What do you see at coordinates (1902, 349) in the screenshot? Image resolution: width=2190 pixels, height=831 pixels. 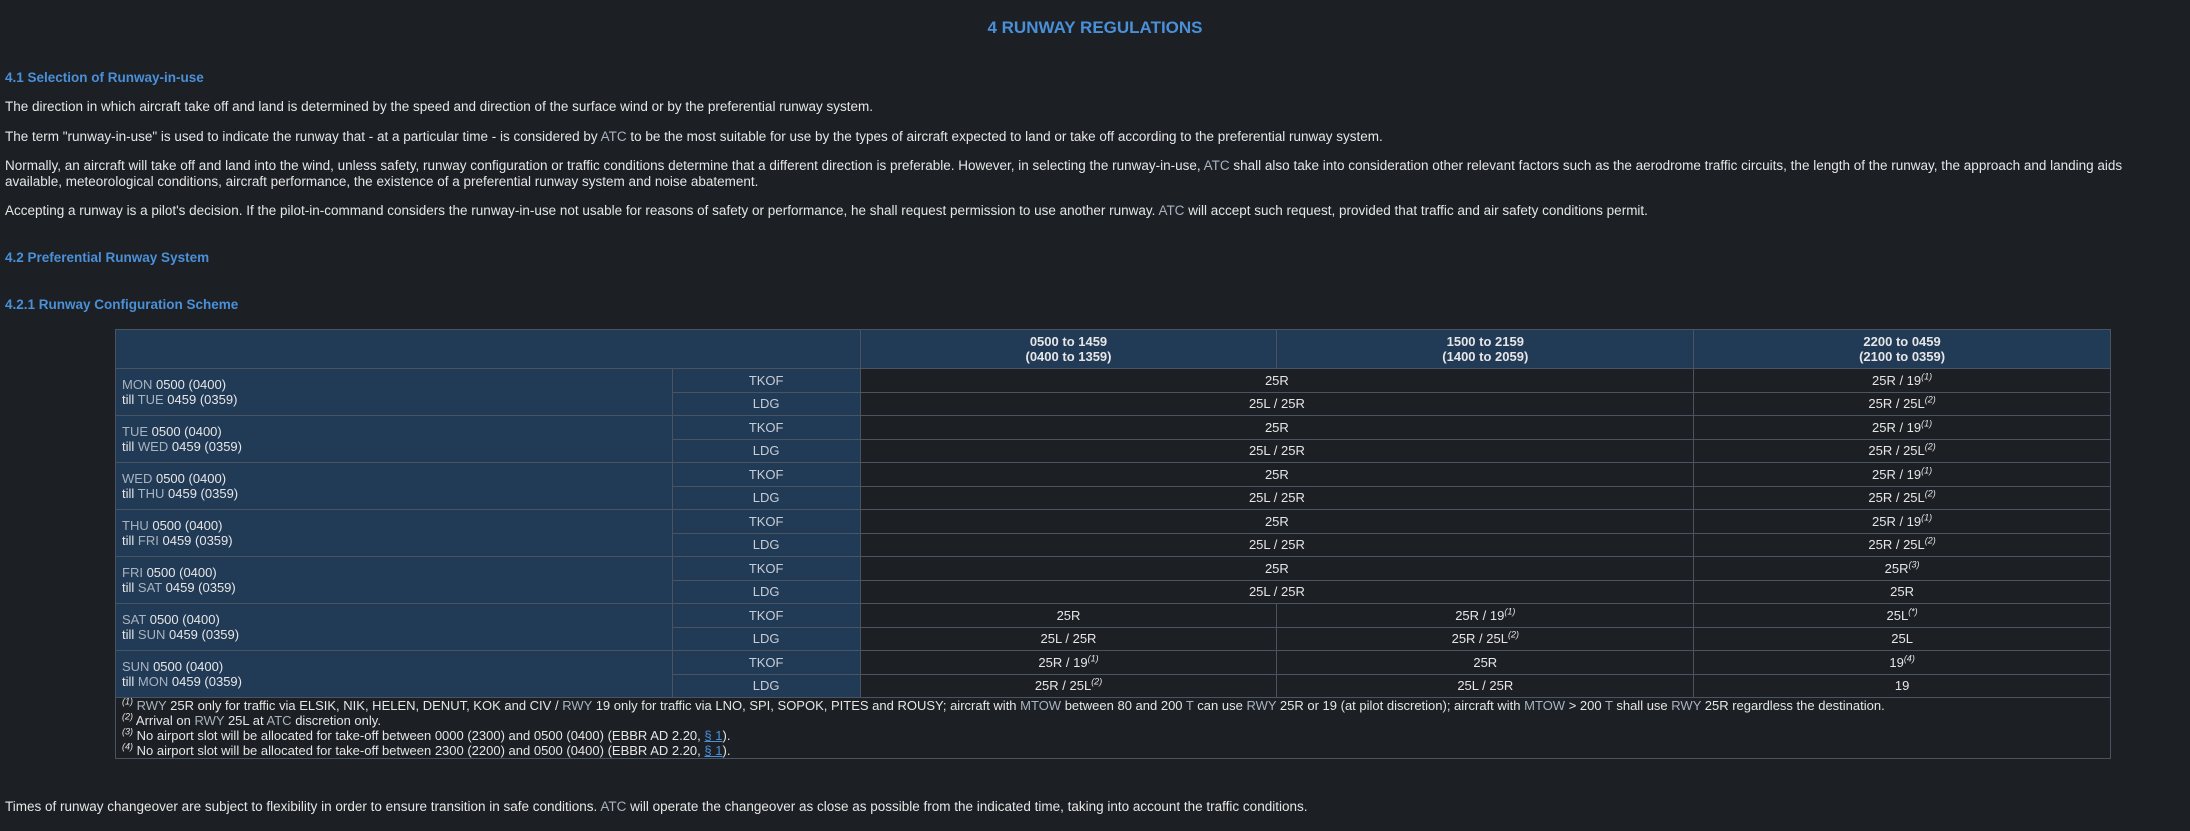 I see `header-period-3: 2200 to 0459 (2100 to 0359)` at bounding box center [1902, 349].